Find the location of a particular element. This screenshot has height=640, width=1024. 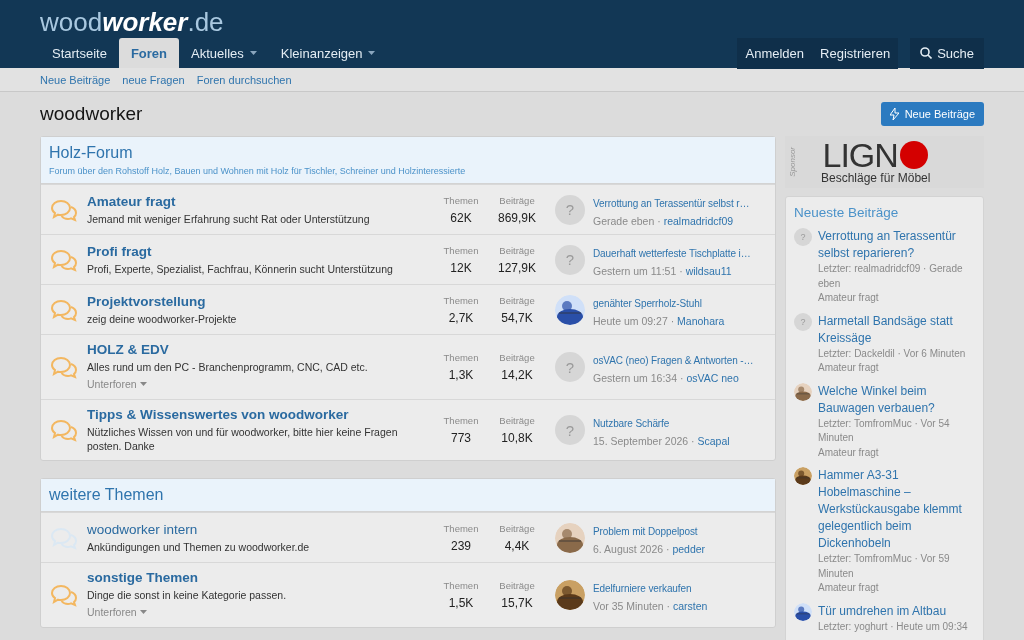

stat-value: 239 is located at coordinates (461, 545).